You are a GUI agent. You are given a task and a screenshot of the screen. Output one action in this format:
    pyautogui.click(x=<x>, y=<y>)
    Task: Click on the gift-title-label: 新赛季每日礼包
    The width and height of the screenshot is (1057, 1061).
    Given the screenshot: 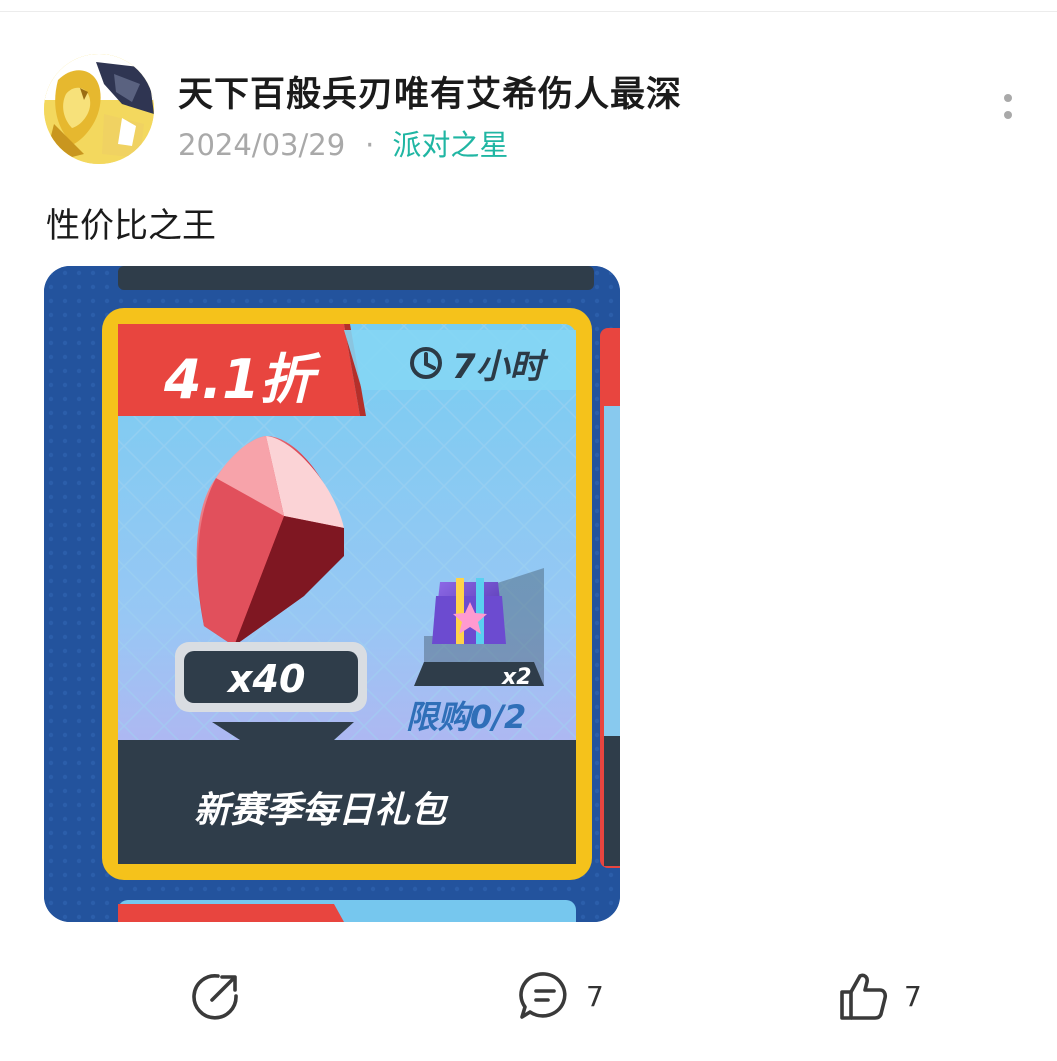 What is the action you would take?
    pyautogui.click(x=321, y=810)
    